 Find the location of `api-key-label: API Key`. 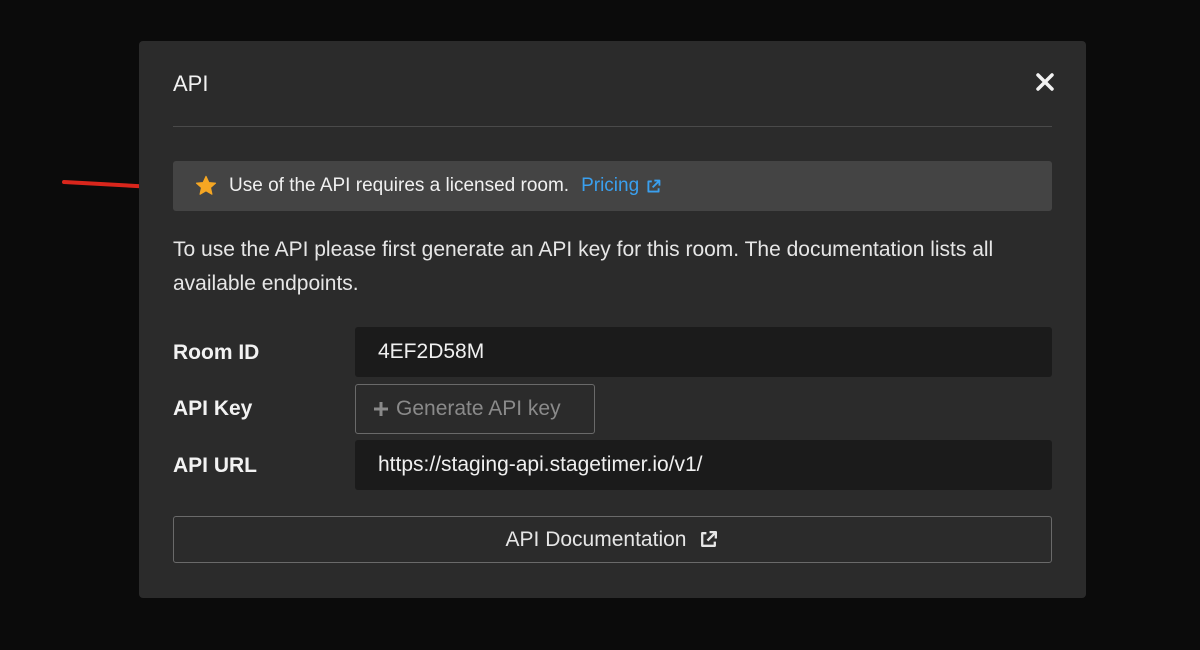

api-key-label: API Key is located at coordinates (213, 408).